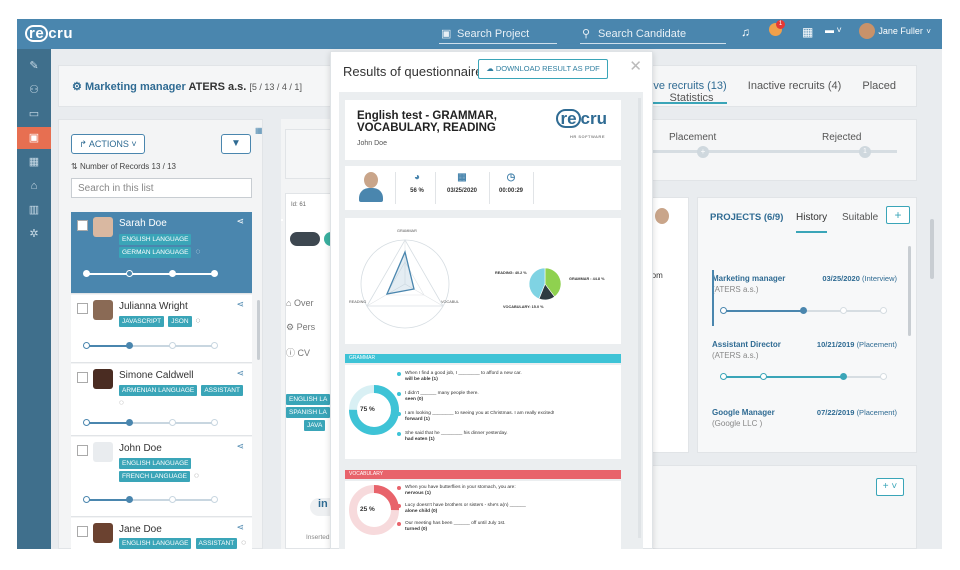 This screenshot has width=960, height=570. Describe the element at coordinates (639, 318) in the screenshot. I see `modal-scrollbar` at that location.